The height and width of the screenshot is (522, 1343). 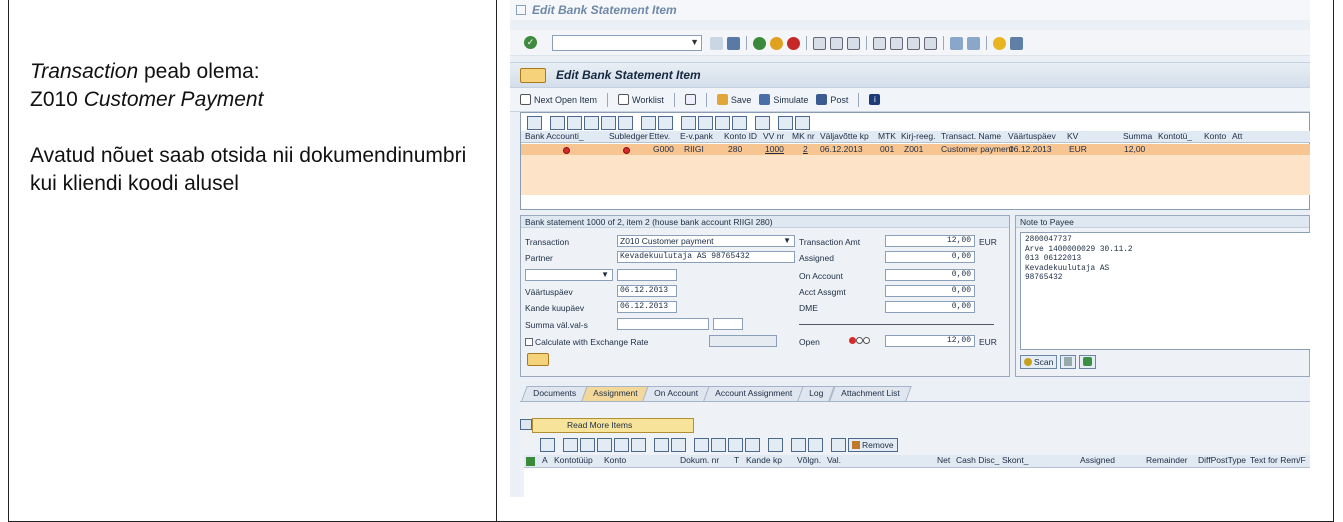 I want to click on exchange-rate-checkbox-wrap: Calculate with Exchange Rate, so click(x=586, y=342).